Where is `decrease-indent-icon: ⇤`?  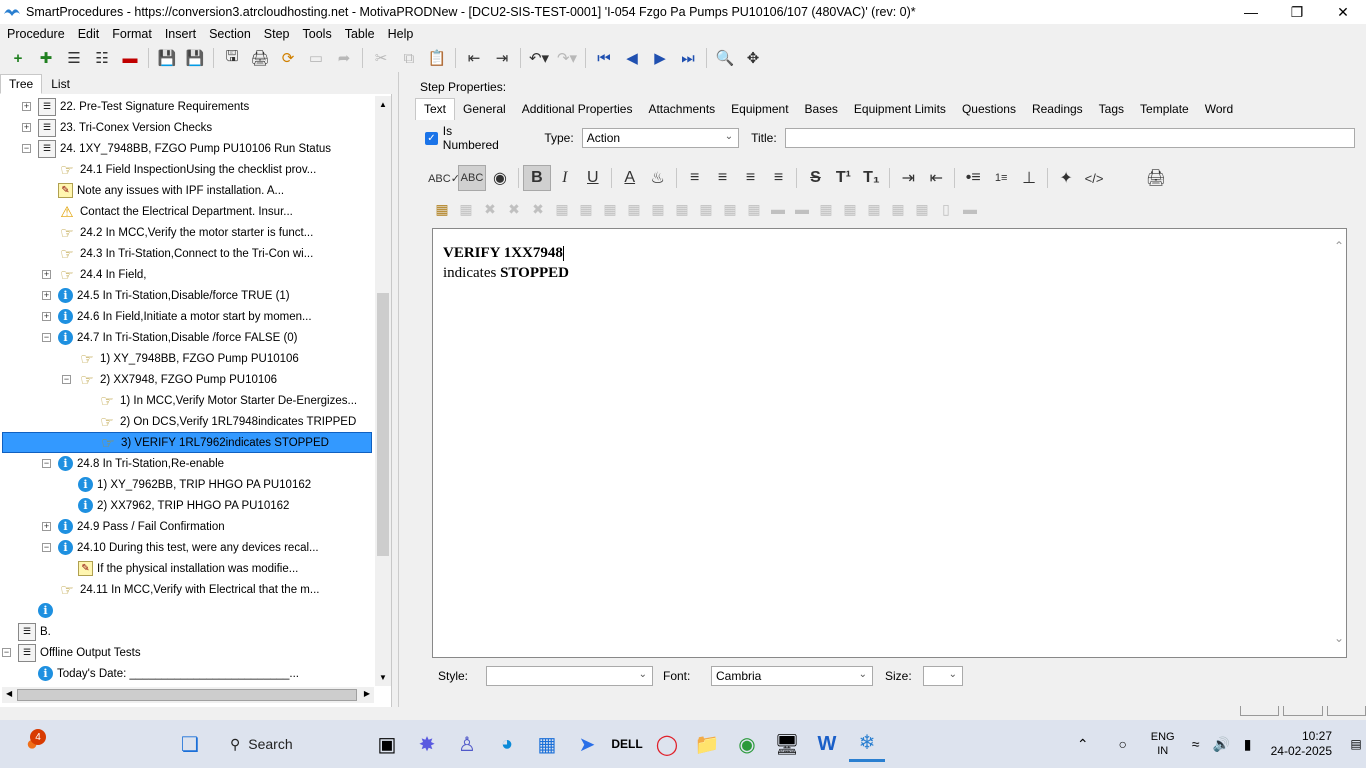 decrease-indent-icon: ⇤ is located at coordinates (936, 178).